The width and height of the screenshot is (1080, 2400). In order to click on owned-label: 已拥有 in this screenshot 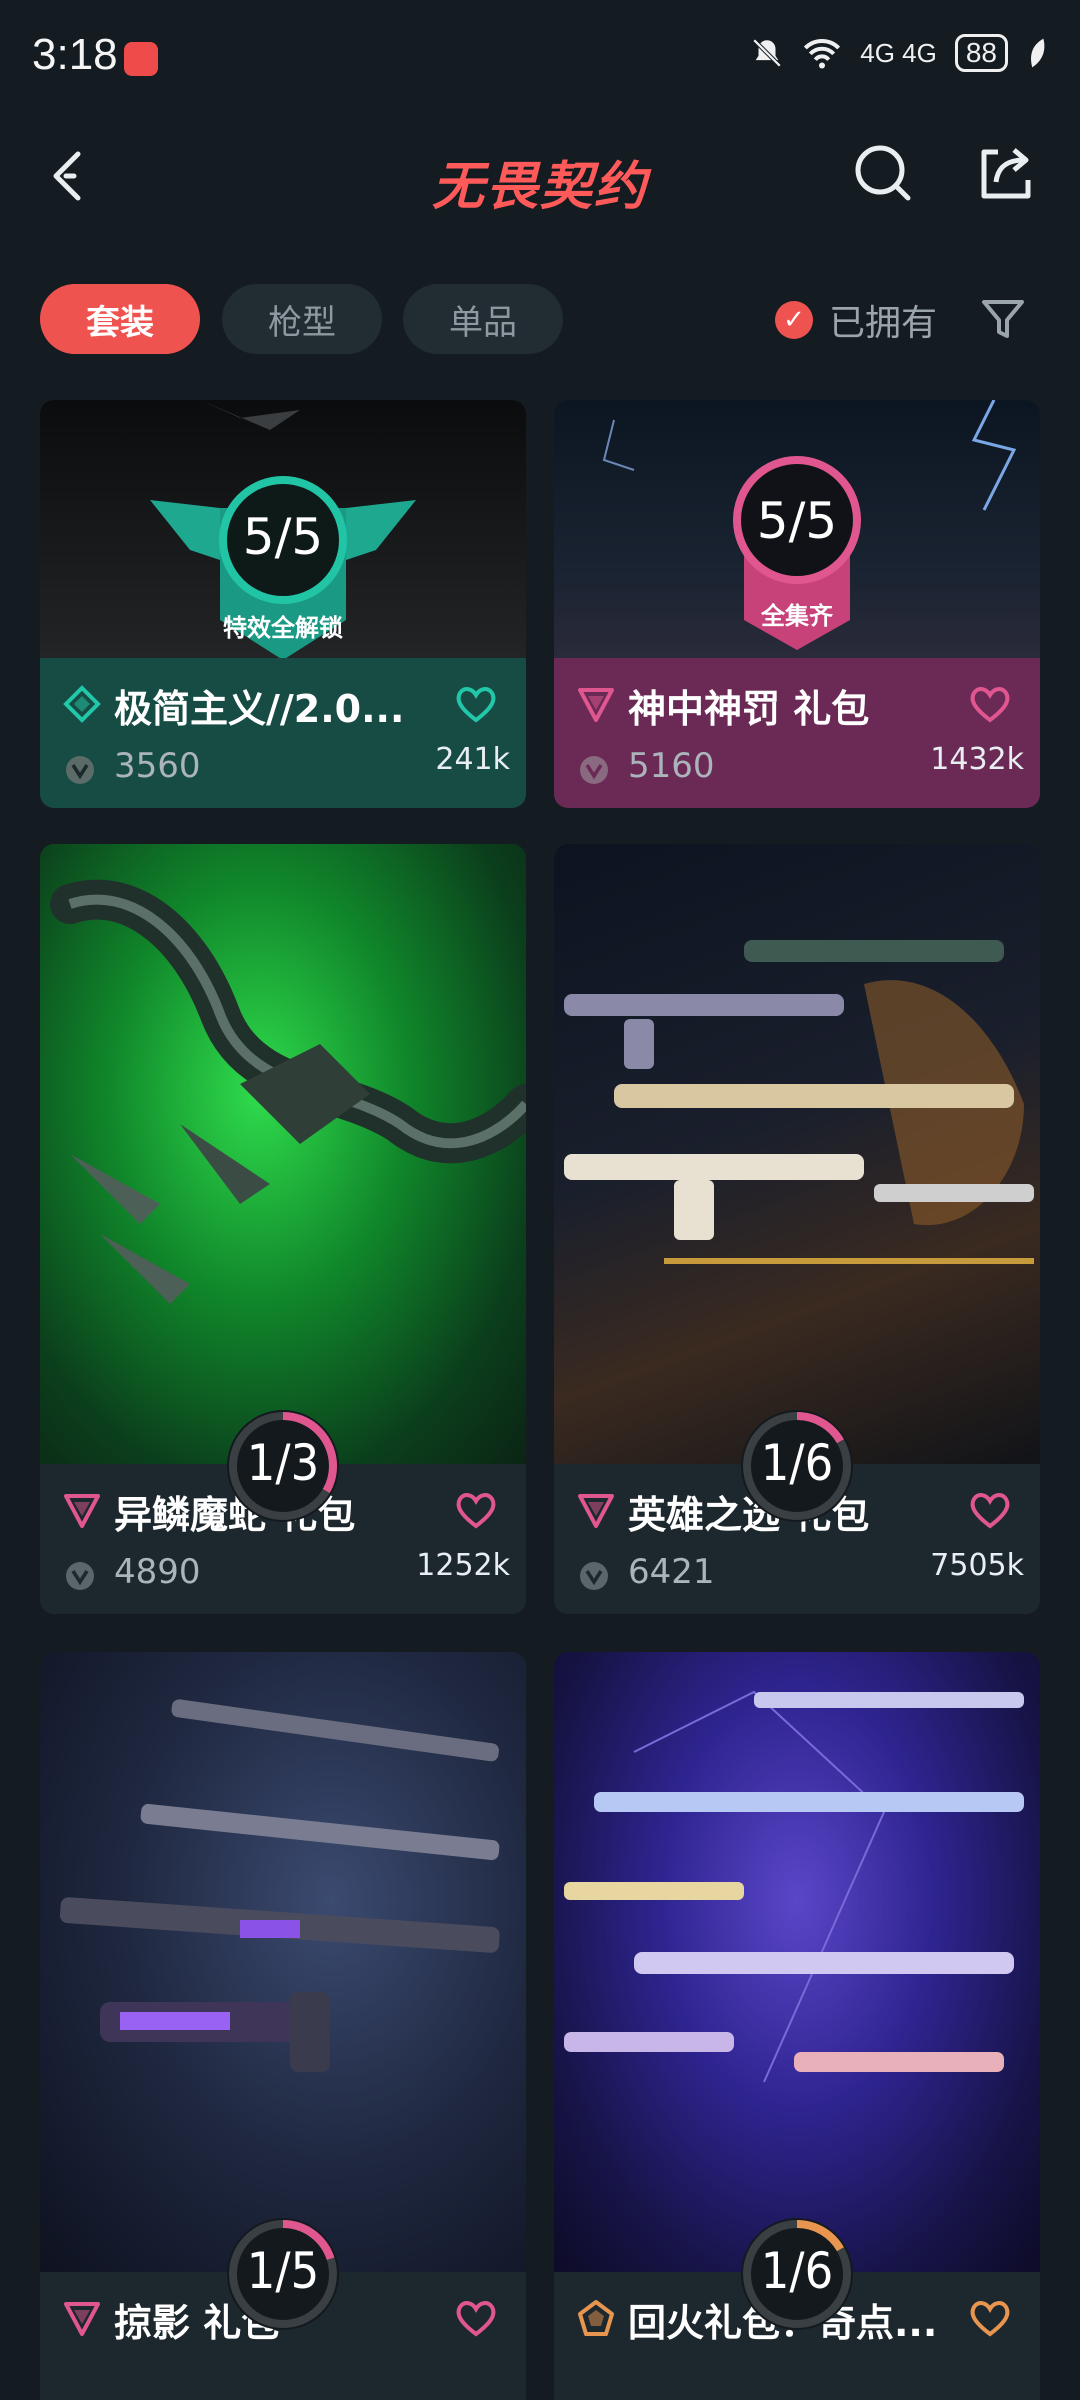, I will do `click(883, 323)`.